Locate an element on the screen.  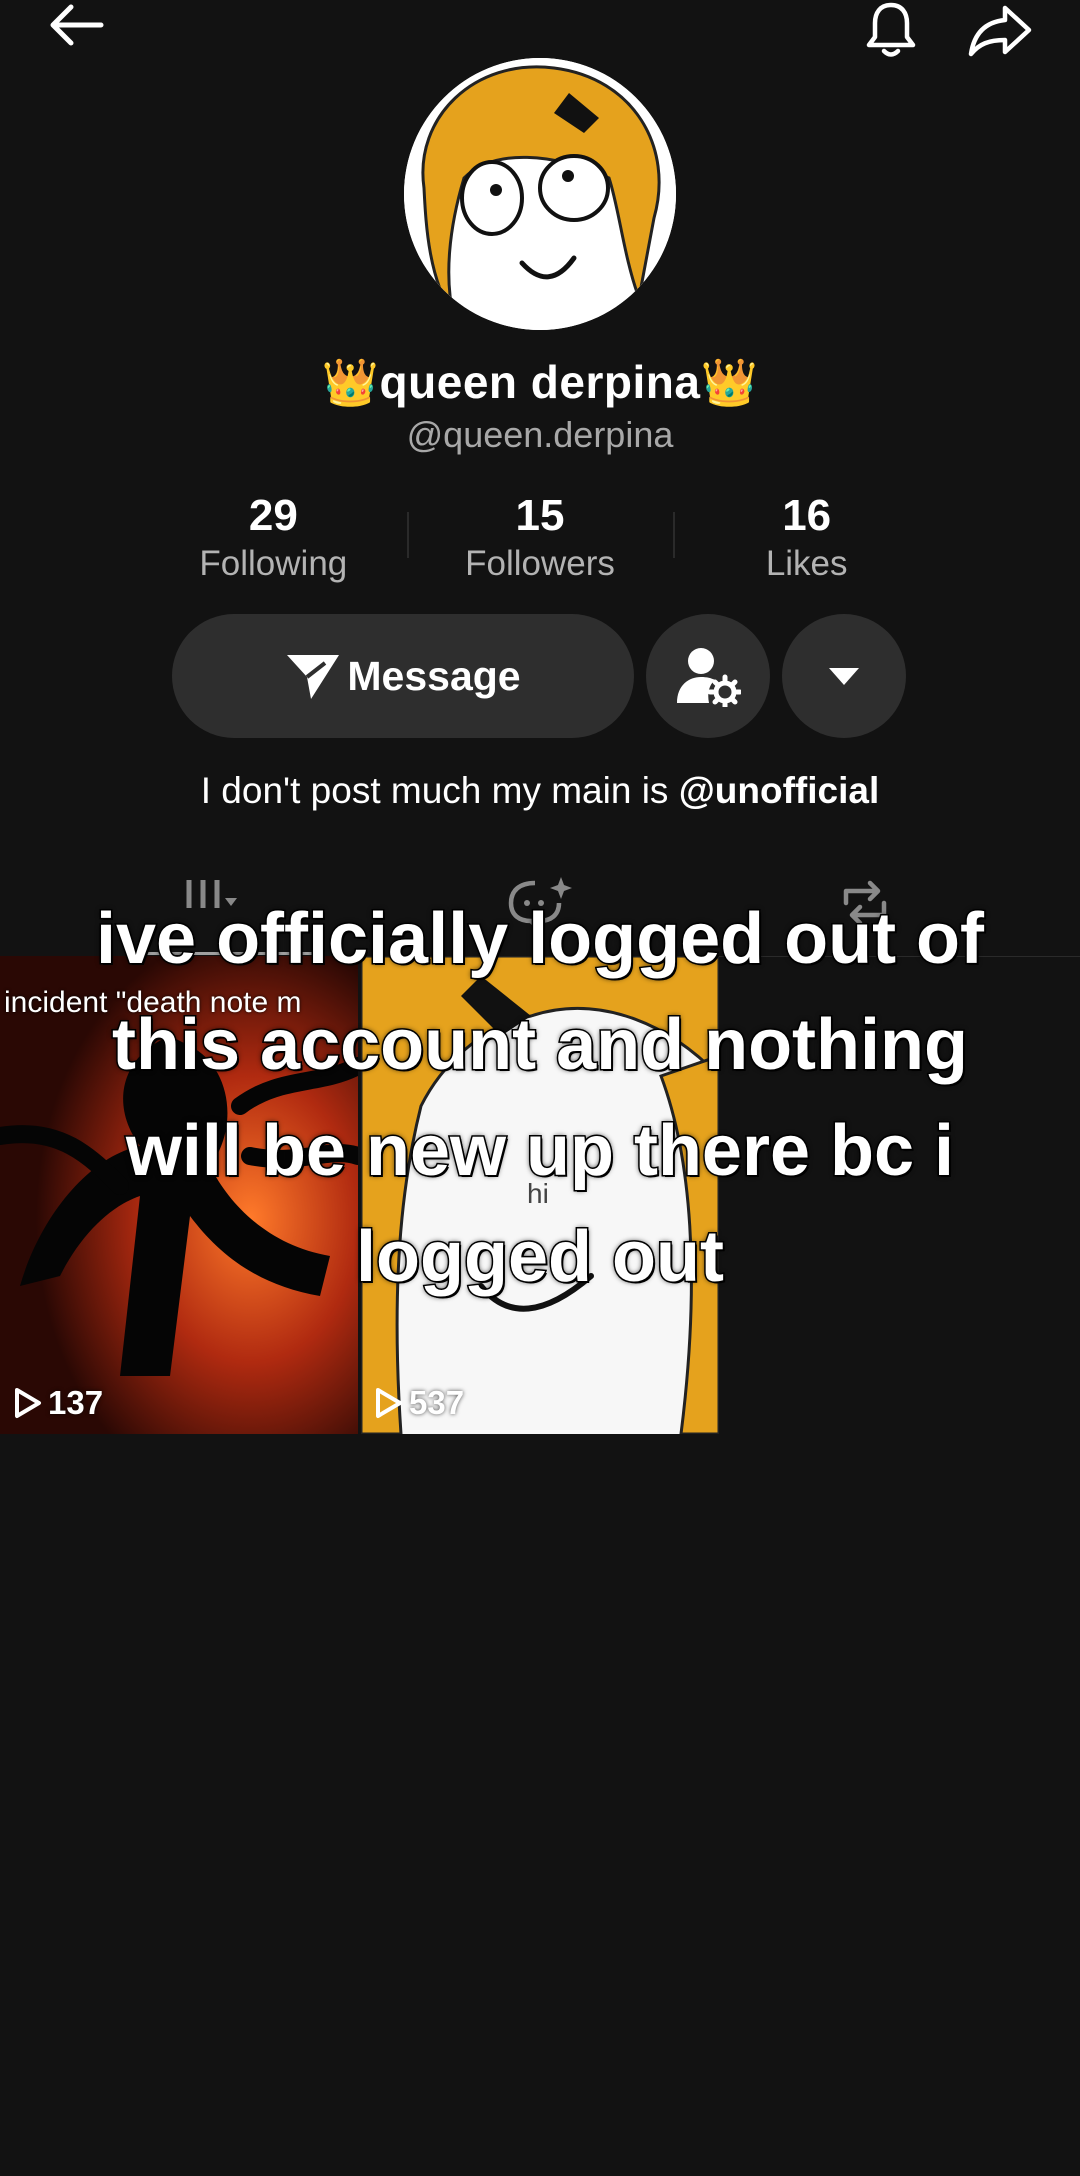
view-count: 137 is located at coordinates (58, 1403).